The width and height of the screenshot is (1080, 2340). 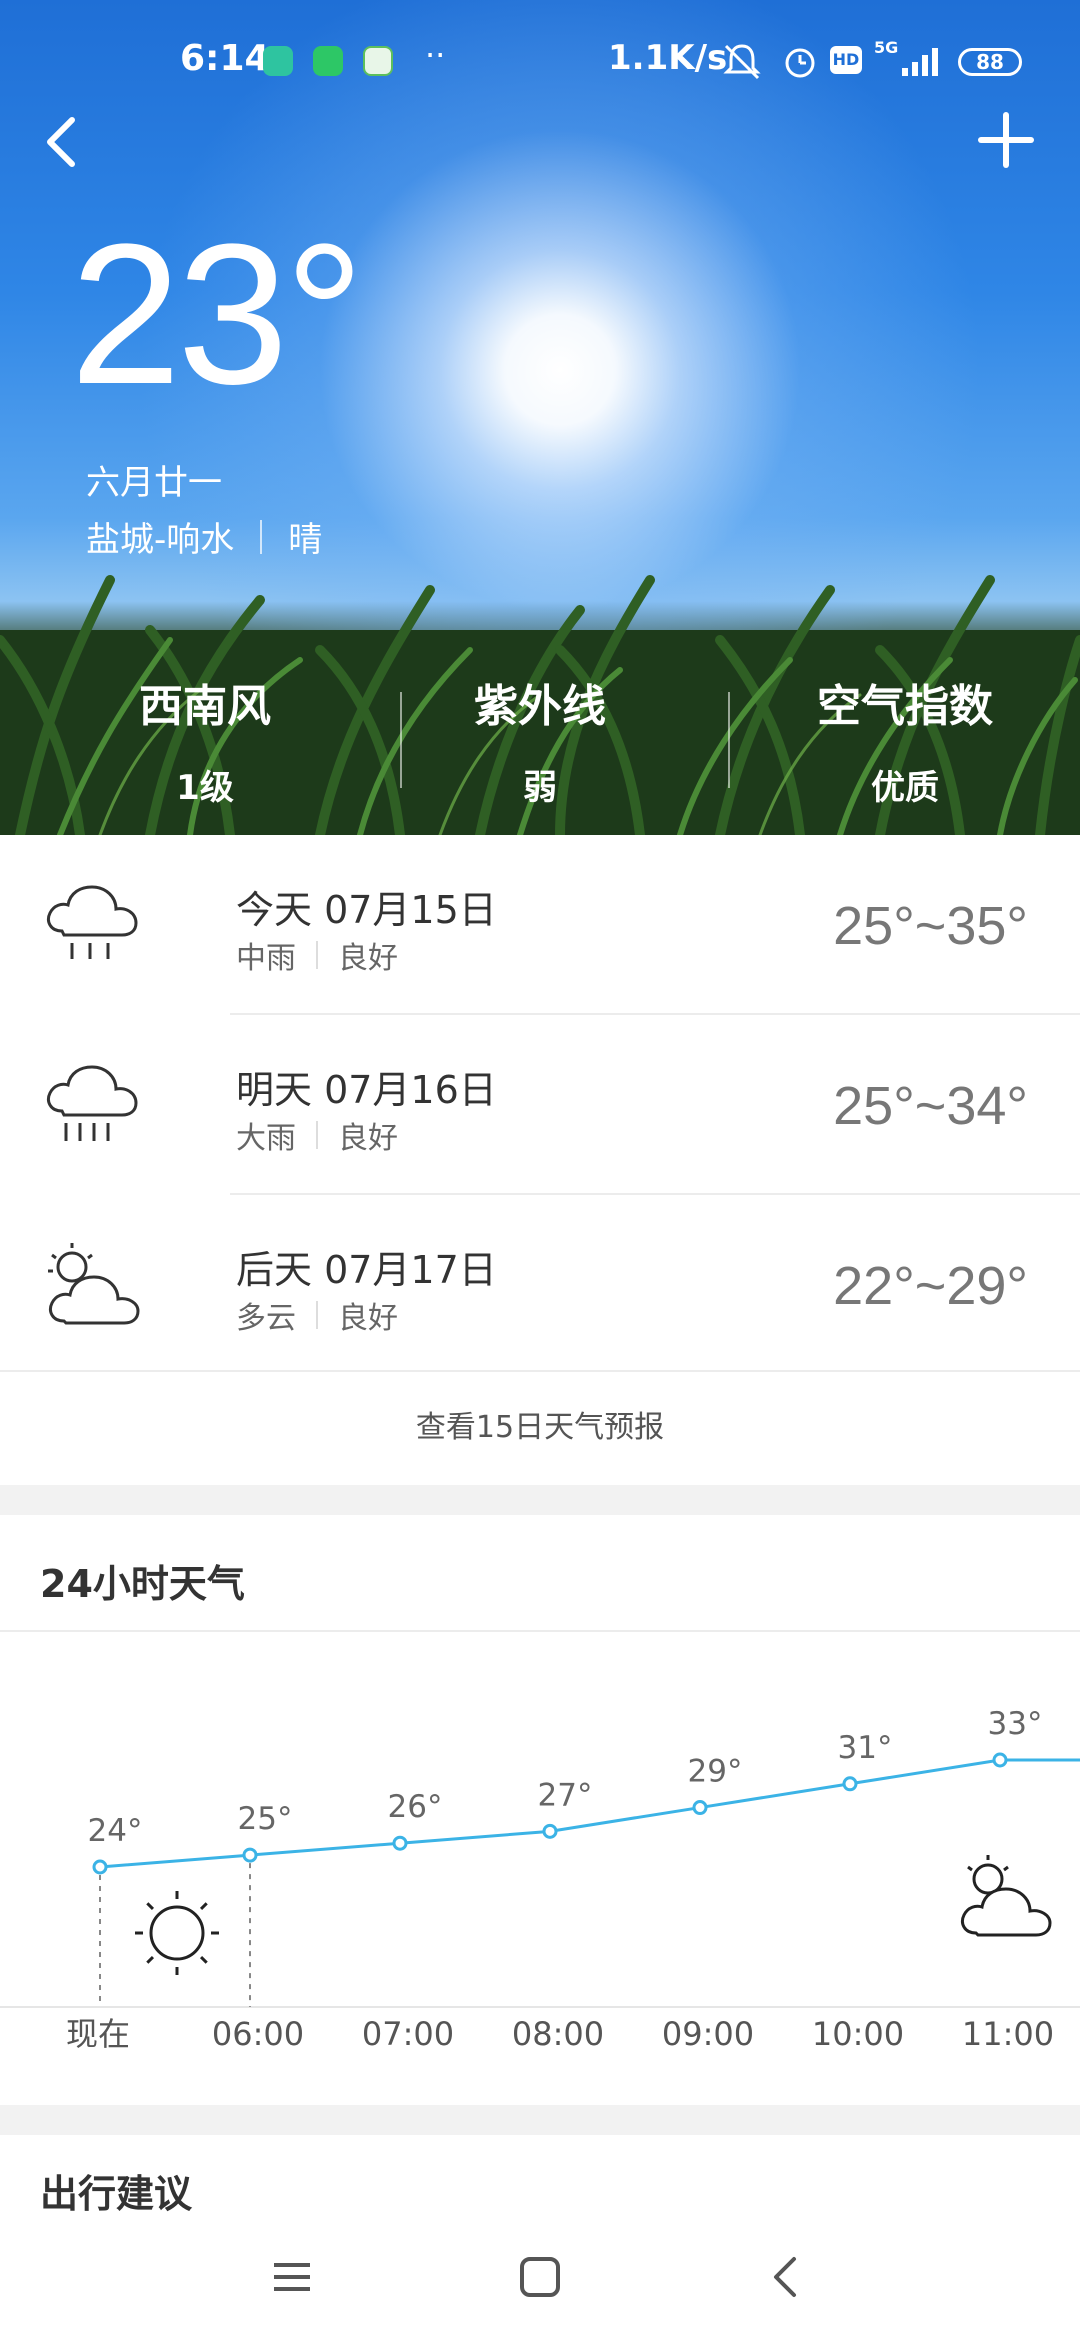 What do you see at coordinates (1015, 1724) in the screenshot?
I see `chart-value-label: 33°` at bounding box center [1015, 1724].